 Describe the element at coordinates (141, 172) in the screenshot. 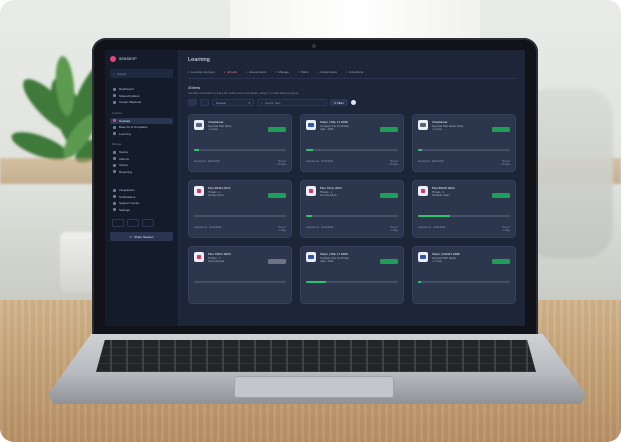

I see `sidebar-item-reporting: Reporting` at that location.